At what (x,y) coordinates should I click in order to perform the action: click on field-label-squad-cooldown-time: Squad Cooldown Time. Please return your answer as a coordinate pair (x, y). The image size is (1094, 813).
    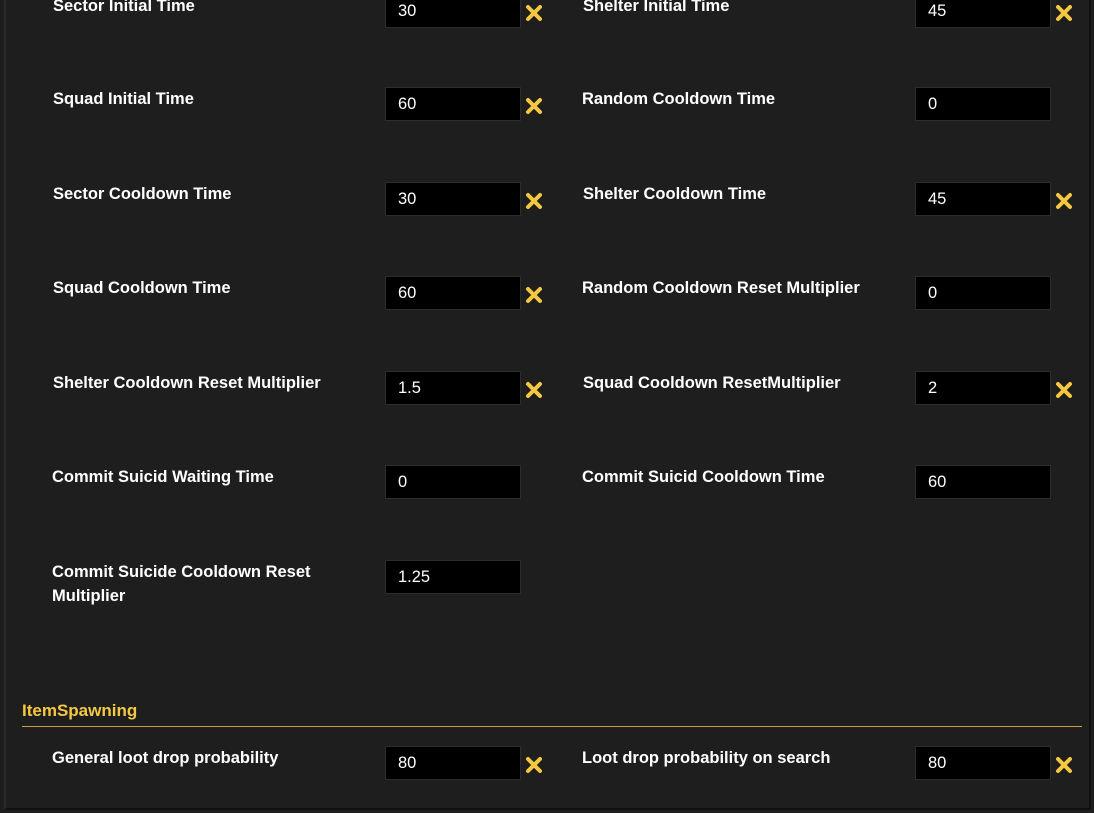
    Looking at the image, I should click on (142, 288).